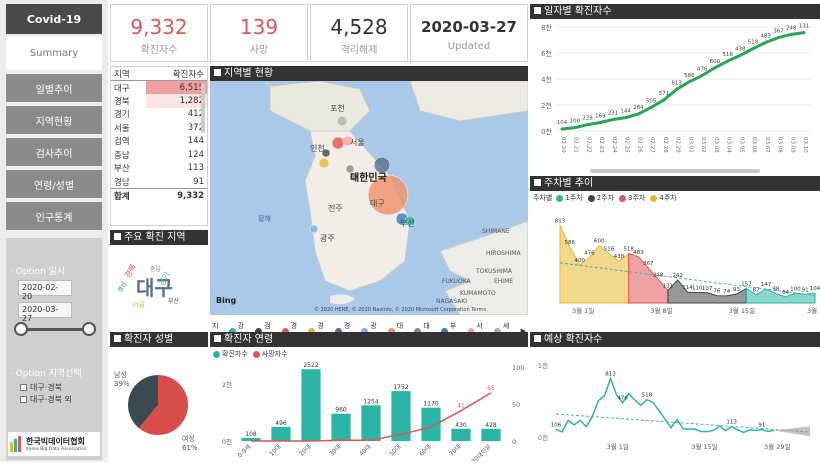 Image resolution: width=820 pixels, height=465 pixels. Describe the element at coordinates (54, 184) in the screenshot. I see `nav-age-gender: 연령/성별` at that location.